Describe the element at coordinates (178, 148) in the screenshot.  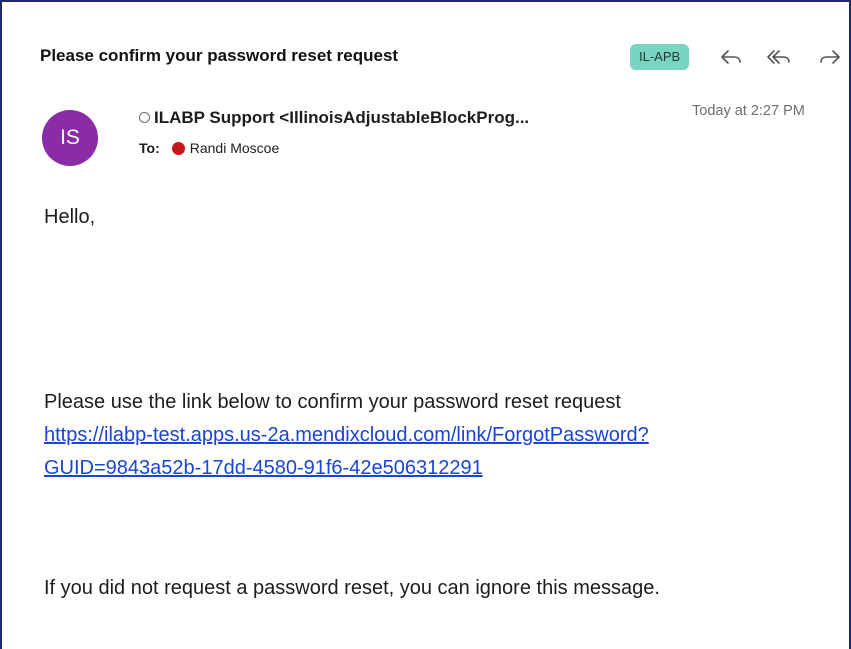
I see `recipient-status-icon` at that location.